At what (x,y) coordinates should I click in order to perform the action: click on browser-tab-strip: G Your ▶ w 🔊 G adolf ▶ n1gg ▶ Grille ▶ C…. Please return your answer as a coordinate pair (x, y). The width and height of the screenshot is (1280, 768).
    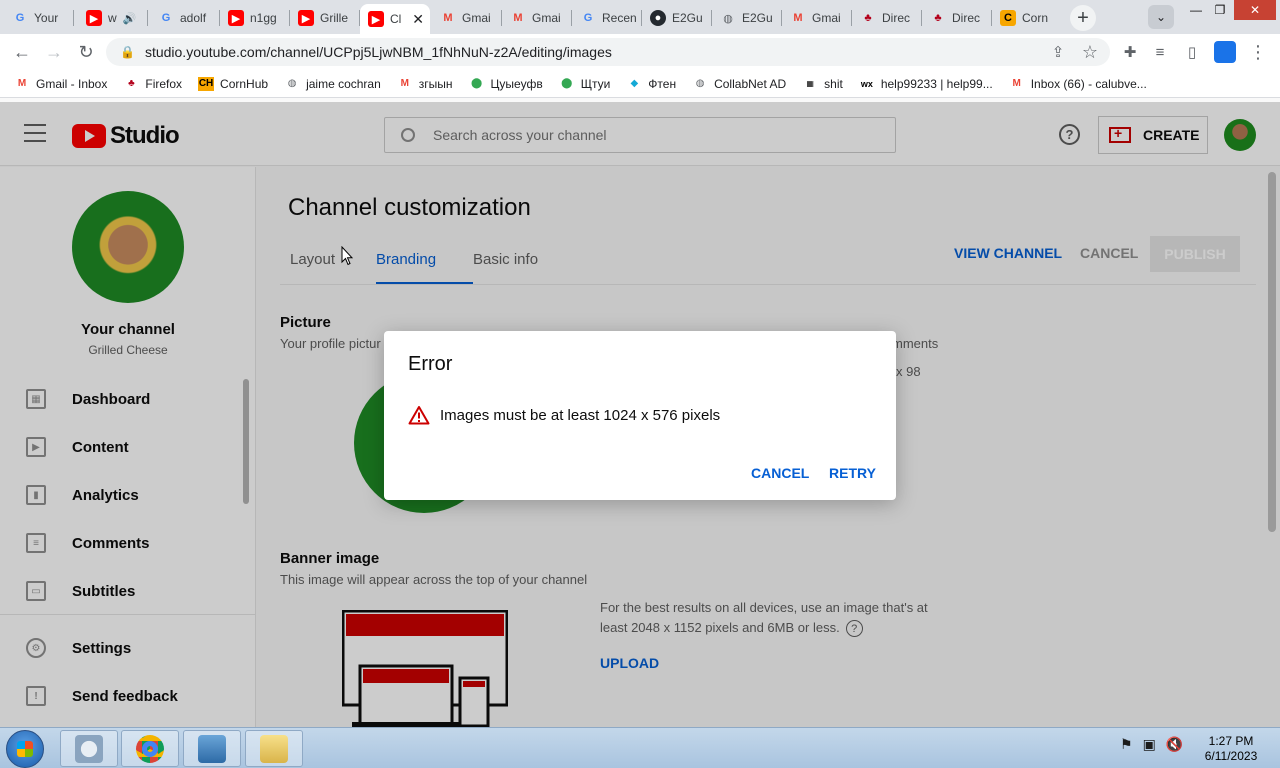
    Looking at the image, I should click on (640, 17).